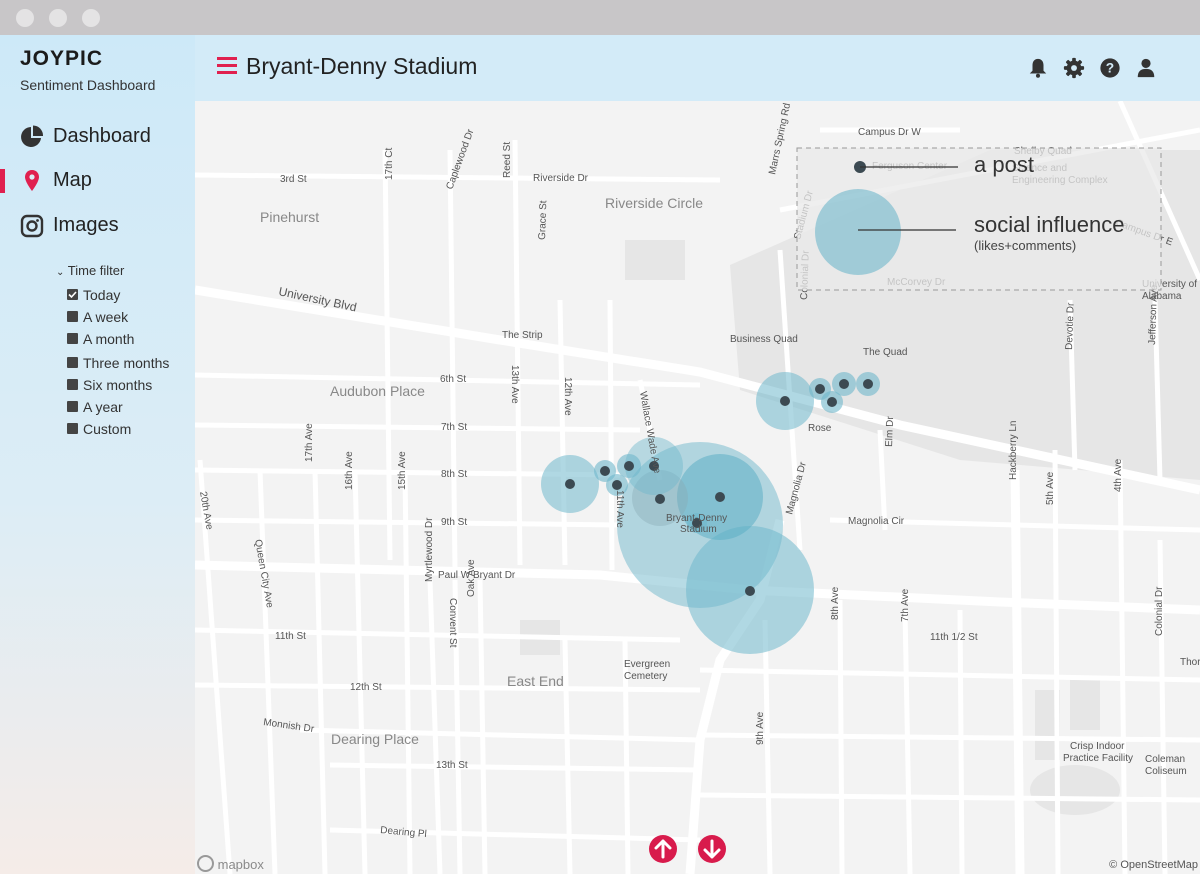  I want to click on map-street-label: Coleman, so click(1165, 759).